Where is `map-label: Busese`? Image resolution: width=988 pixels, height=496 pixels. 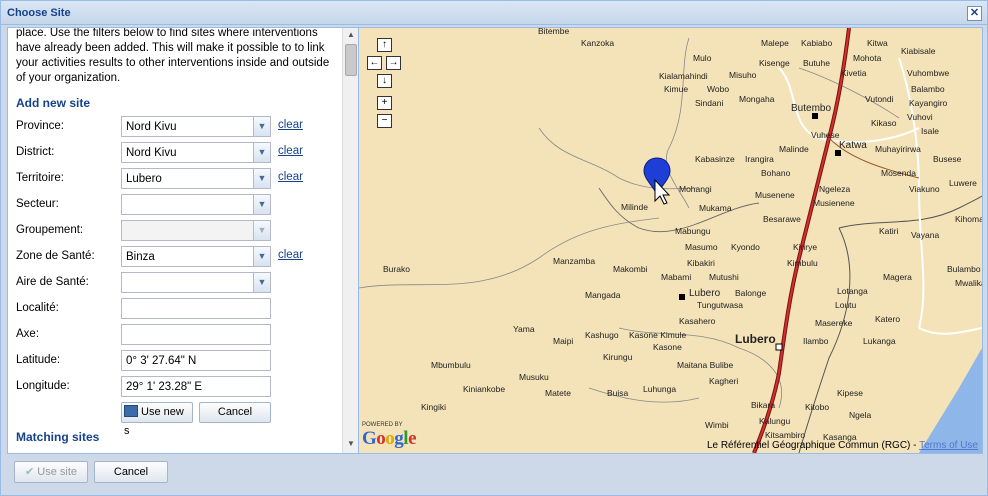
map-label: Busese is located at coordinates (947, 159).